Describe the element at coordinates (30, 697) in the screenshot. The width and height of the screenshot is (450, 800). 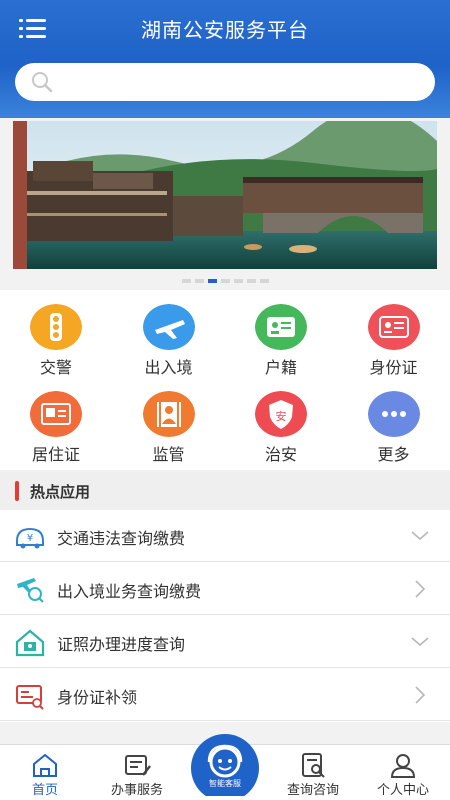
I see `id-reissue-icon` at that location.